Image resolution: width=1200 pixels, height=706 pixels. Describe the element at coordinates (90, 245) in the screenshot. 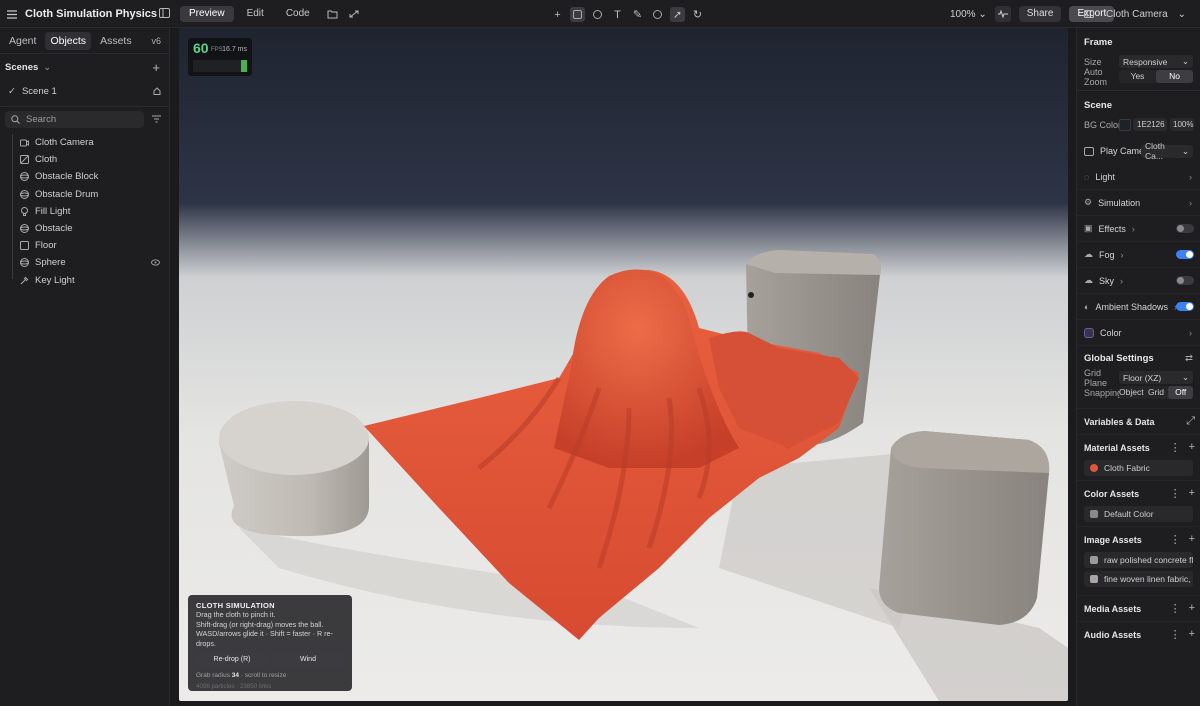

I see `tree-item-floor: Floor` at that location.